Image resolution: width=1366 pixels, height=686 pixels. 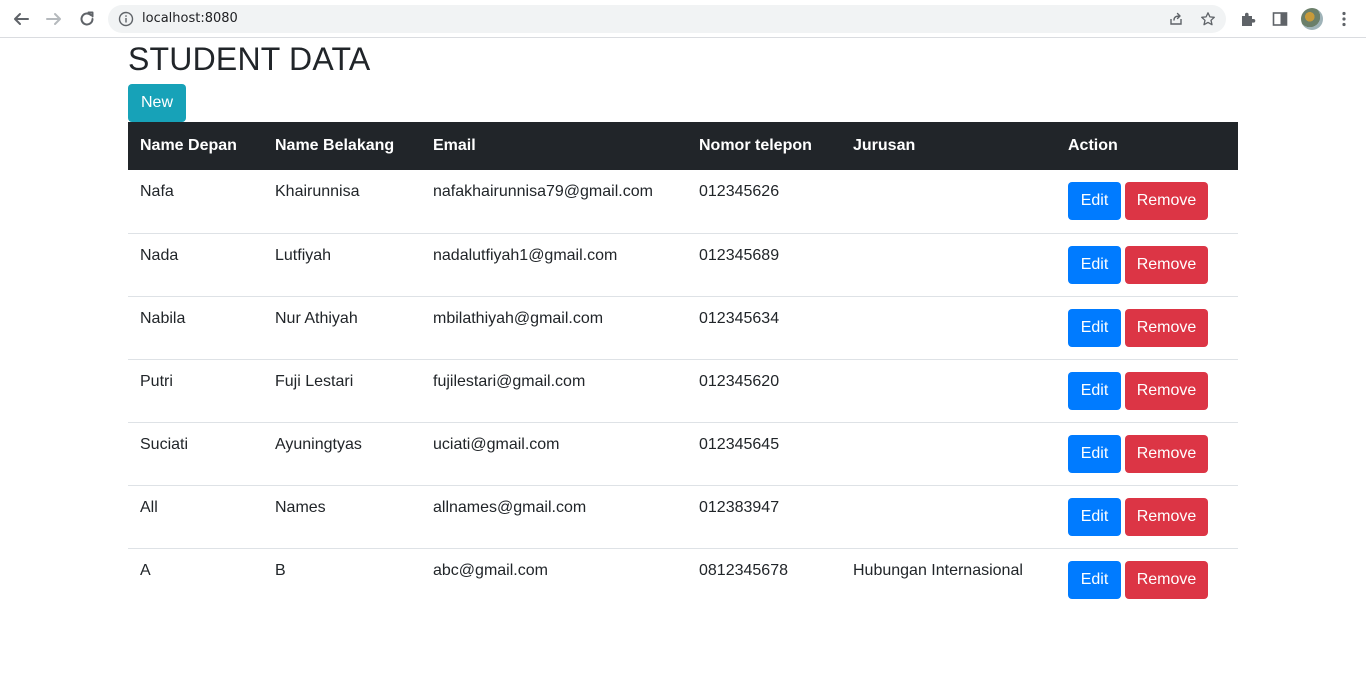 I want to click on cell-email: allnames@gmail.com, so click(x=554, y=517).